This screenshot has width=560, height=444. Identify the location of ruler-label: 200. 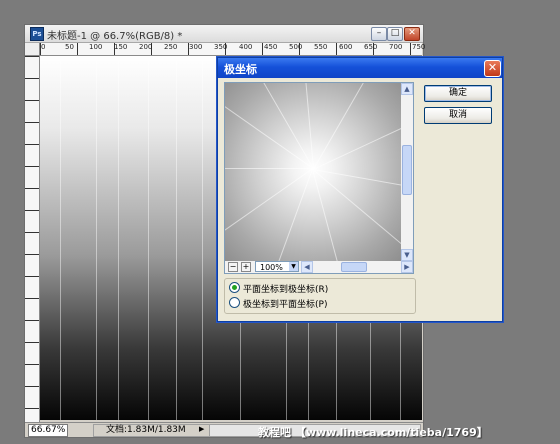
(146, 47).